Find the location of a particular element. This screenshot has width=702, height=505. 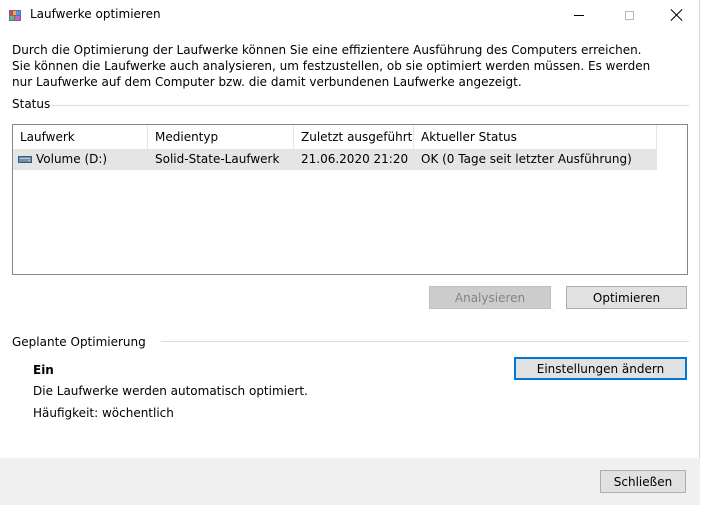

analyze-button: Analysieren is located at coordinates (490, 297).